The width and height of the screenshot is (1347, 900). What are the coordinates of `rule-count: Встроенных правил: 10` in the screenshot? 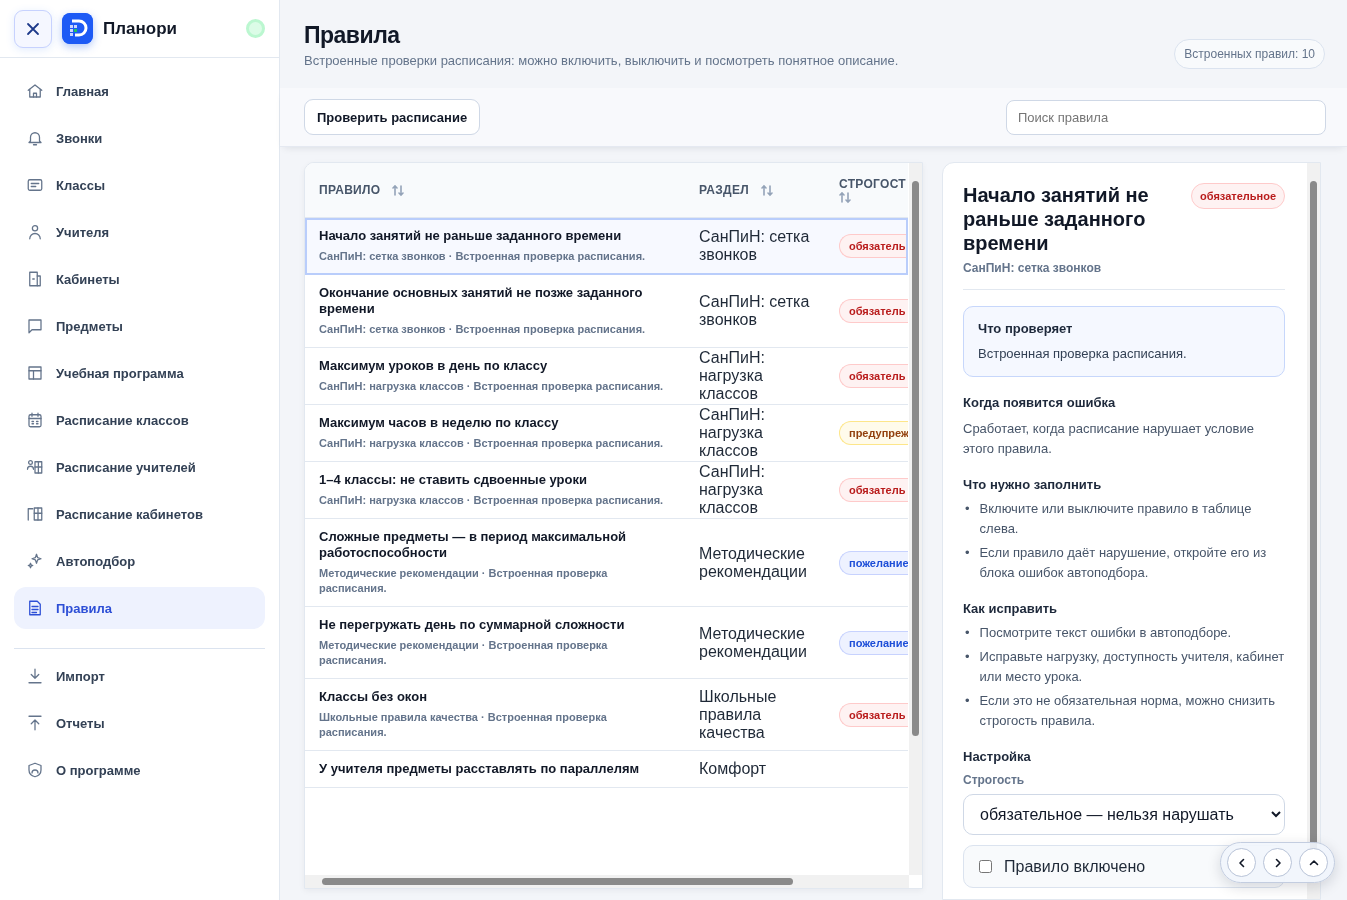 It's located at (1249, 54).